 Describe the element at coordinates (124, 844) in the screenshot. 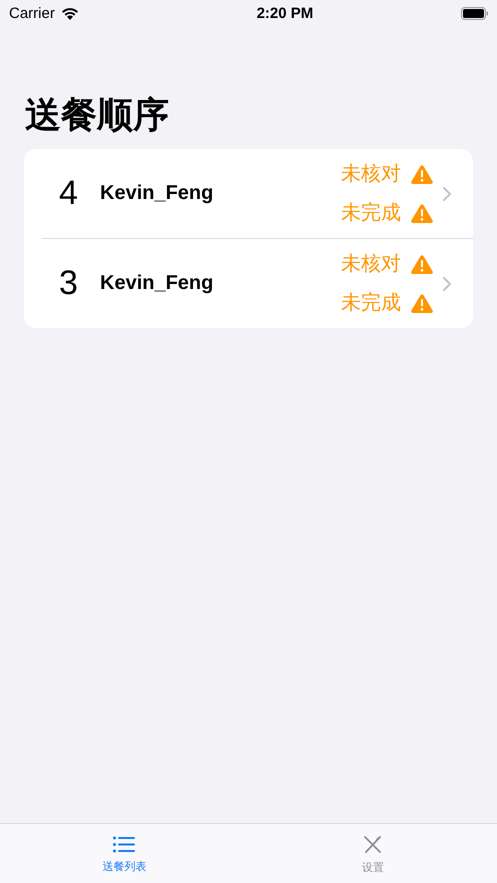

I see `list-icon` at that location.